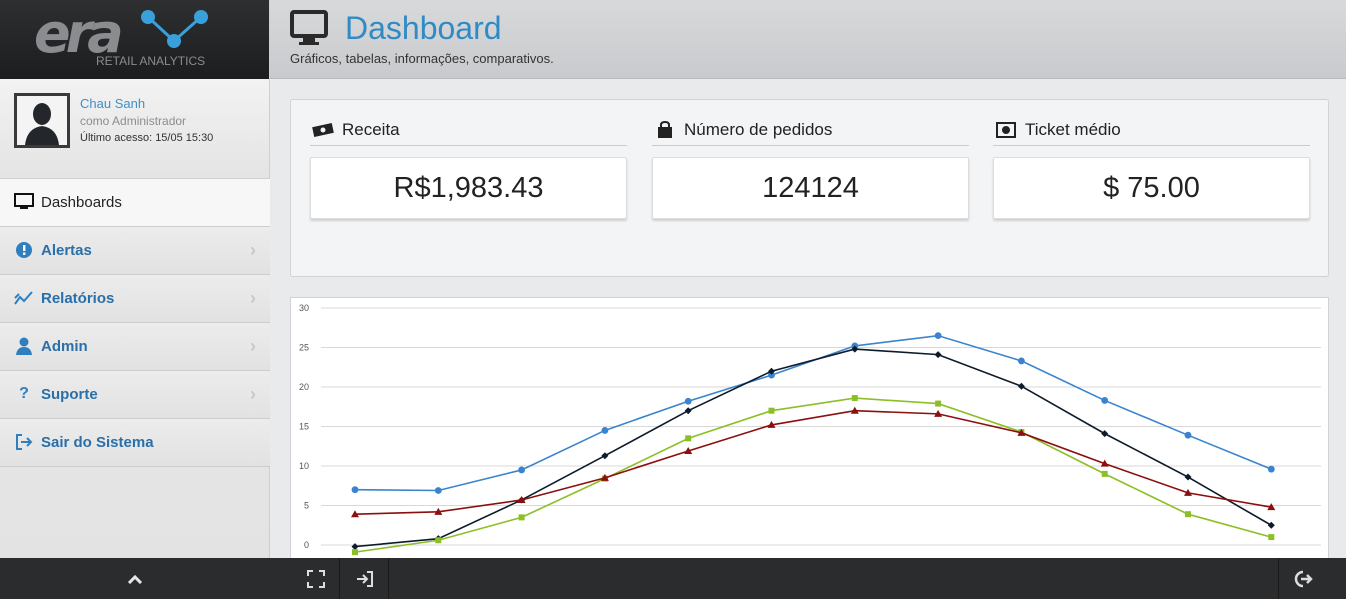  I want to click on sidebar-item-alertas: Alertas ›, so click(135, 251).